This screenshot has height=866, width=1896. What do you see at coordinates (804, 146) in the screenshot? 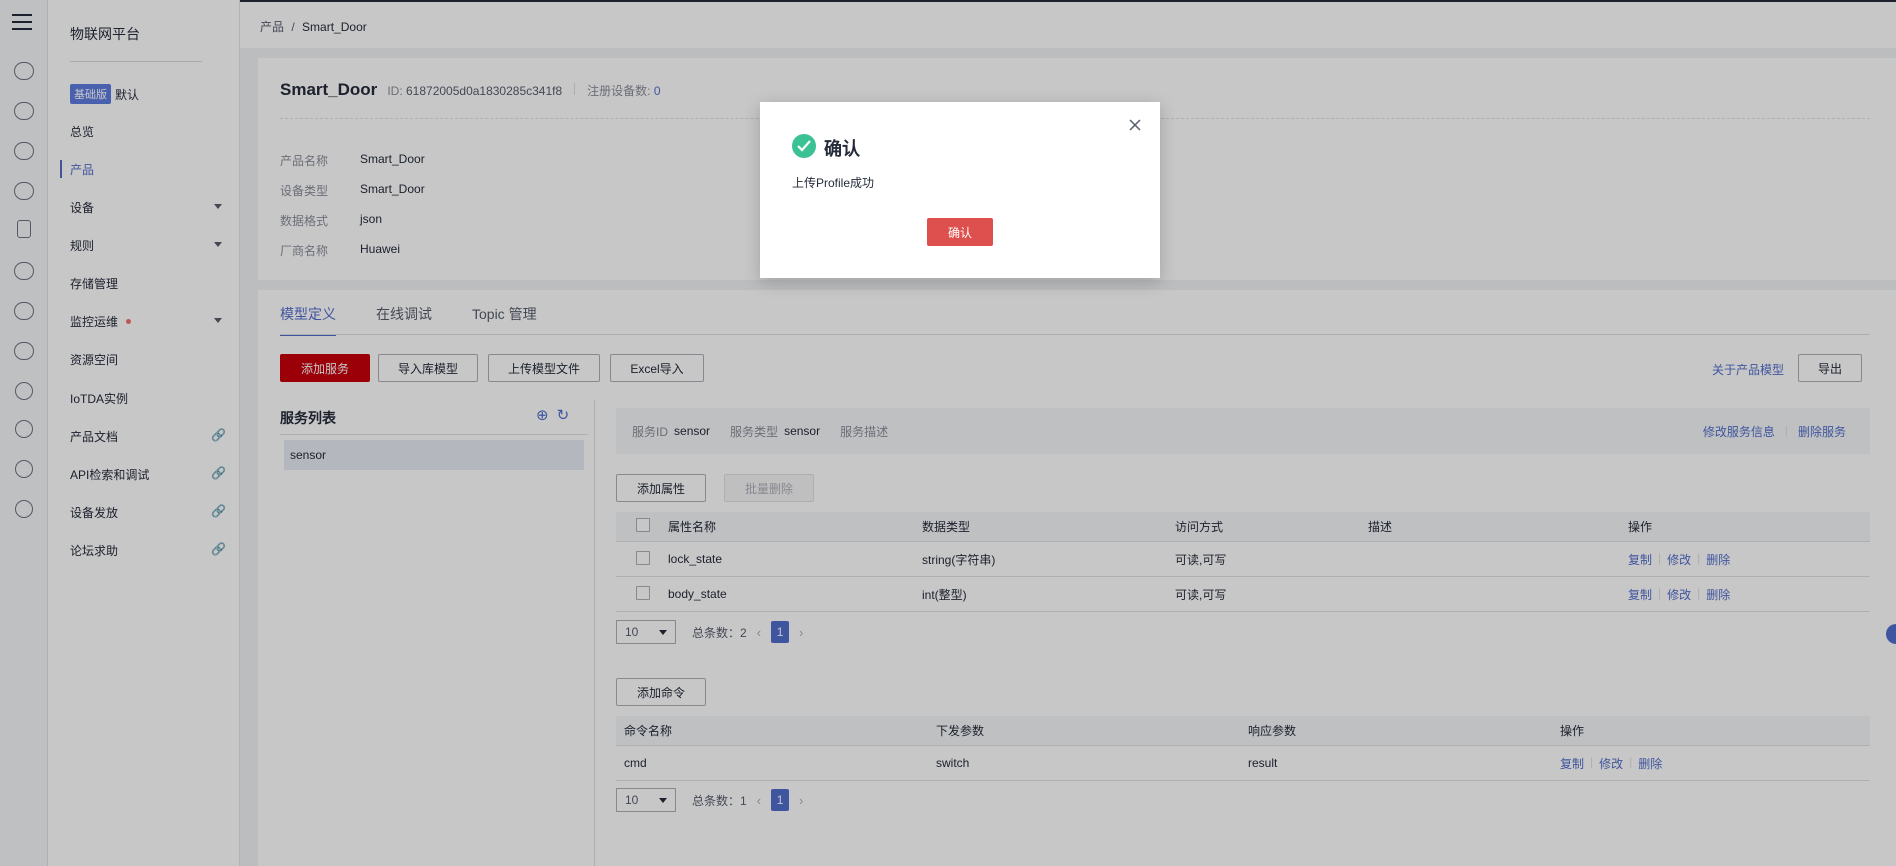
I see `success-check-icon` at bounding box center [804, 146].